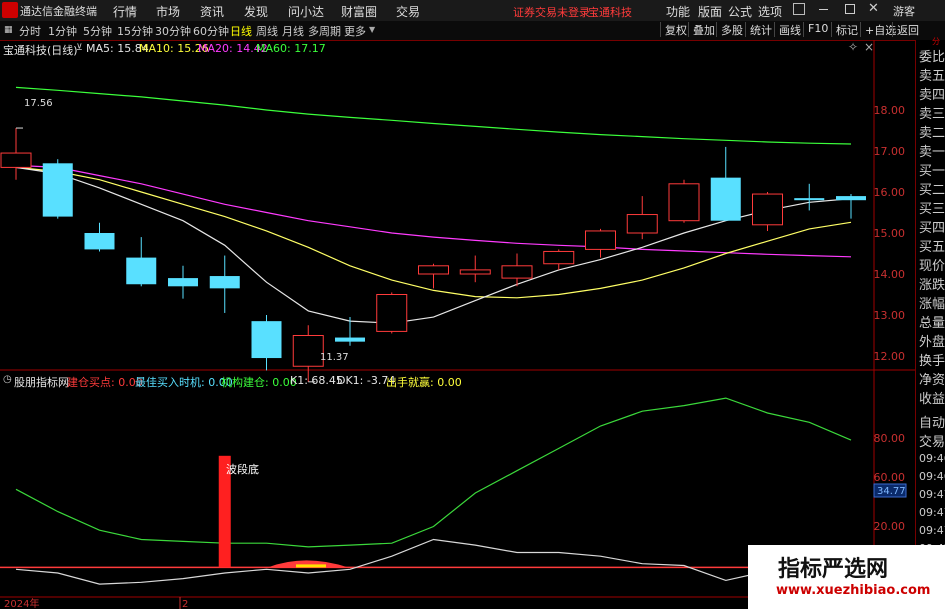 This screenshot has height=609, width=945. What do you see at coordinates (890, 526) in the screenshot?
I see `osc-tick: 20.00` at bounding box center [890, 526].